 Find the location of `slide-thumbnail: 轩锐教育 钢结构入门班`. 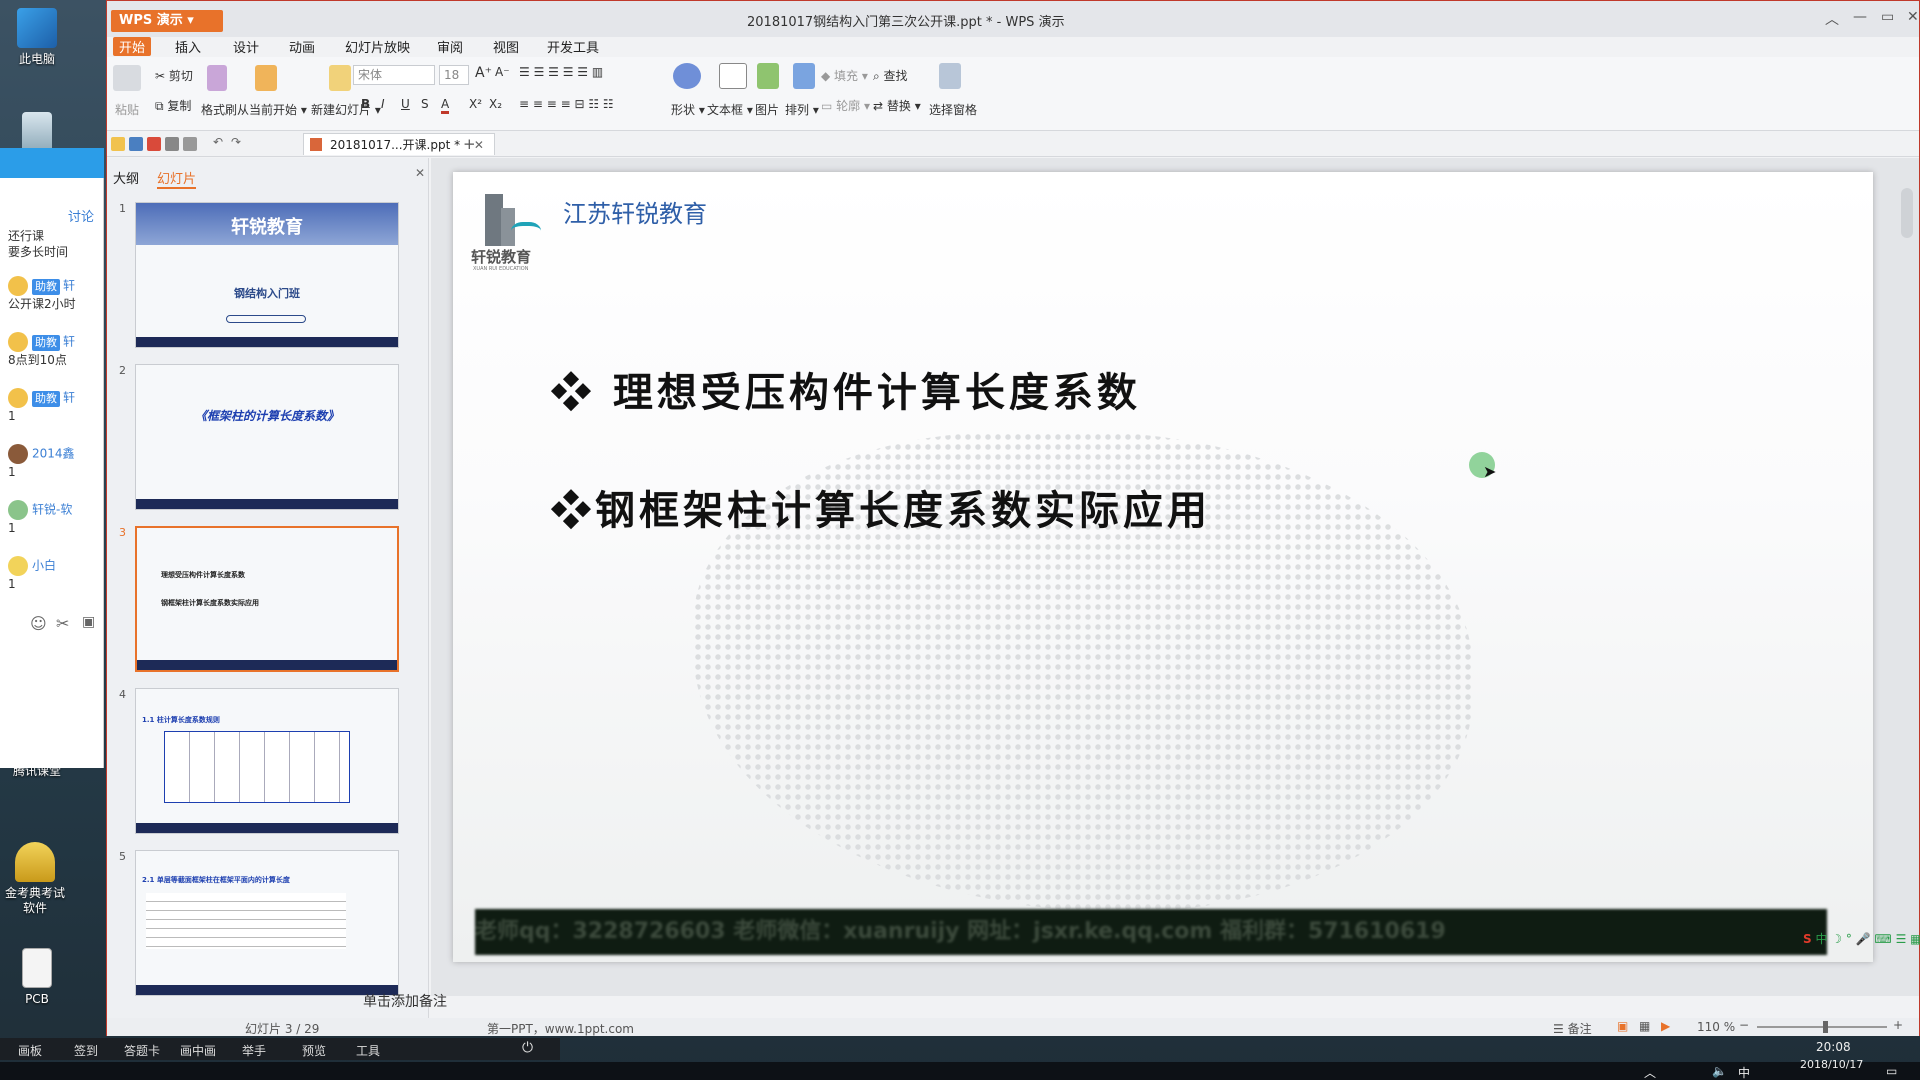

slide-thumbnail: 轩锐教育 钢结构入门班 is located at coordinates (267, 275).